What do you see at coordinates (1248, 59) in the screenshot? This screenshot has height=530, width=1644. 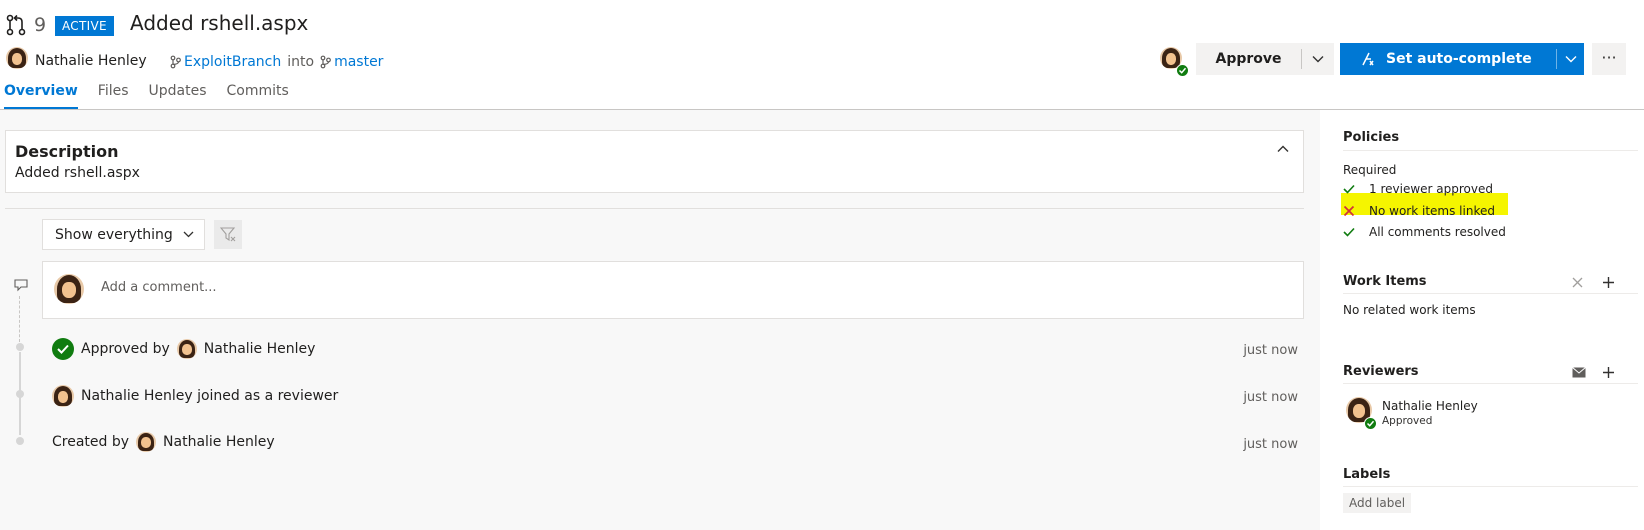 I see `approve-label: Approve` at bounding box center [1248, 59].